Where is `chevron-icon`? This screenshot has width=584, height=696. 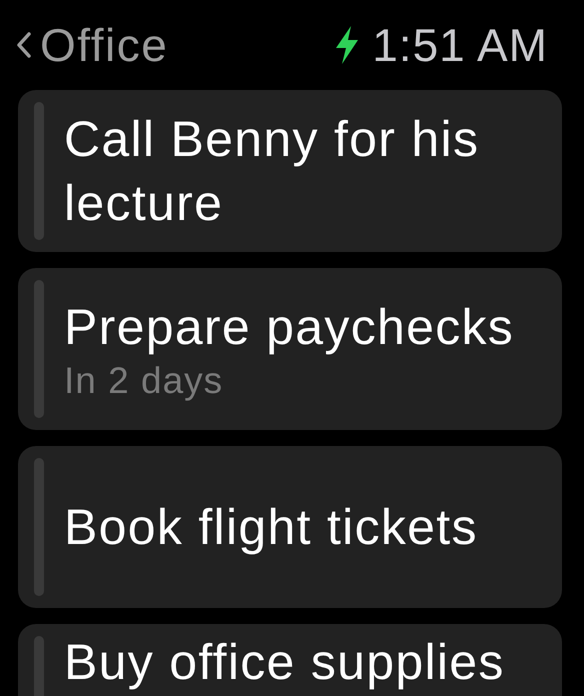 chevron-icon is located at coordinates (24, 45).